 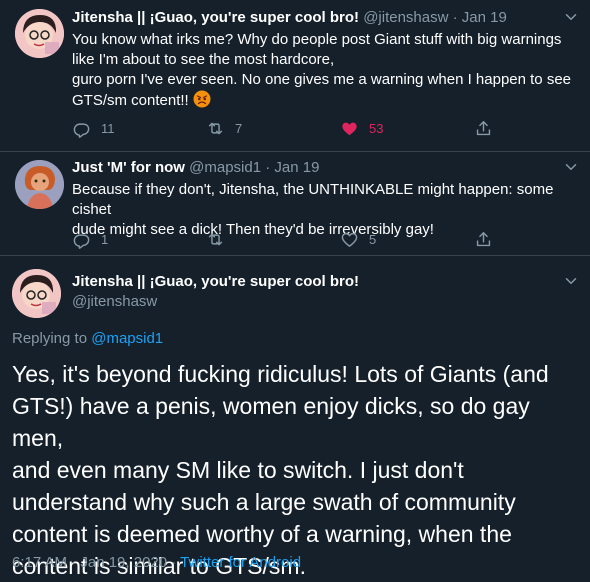 What do you see at coordinates (376, 128) in the screenshot?
I see `like-count: 53` at bounding box center [376, 128].